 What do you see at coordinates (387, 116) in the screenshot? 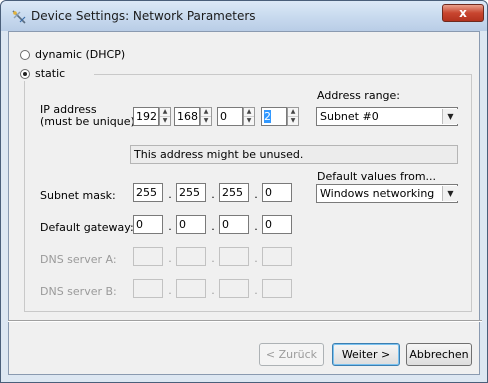
I see `address-range-select: Subnet #0 ▼` at bounding box center [387, 116].